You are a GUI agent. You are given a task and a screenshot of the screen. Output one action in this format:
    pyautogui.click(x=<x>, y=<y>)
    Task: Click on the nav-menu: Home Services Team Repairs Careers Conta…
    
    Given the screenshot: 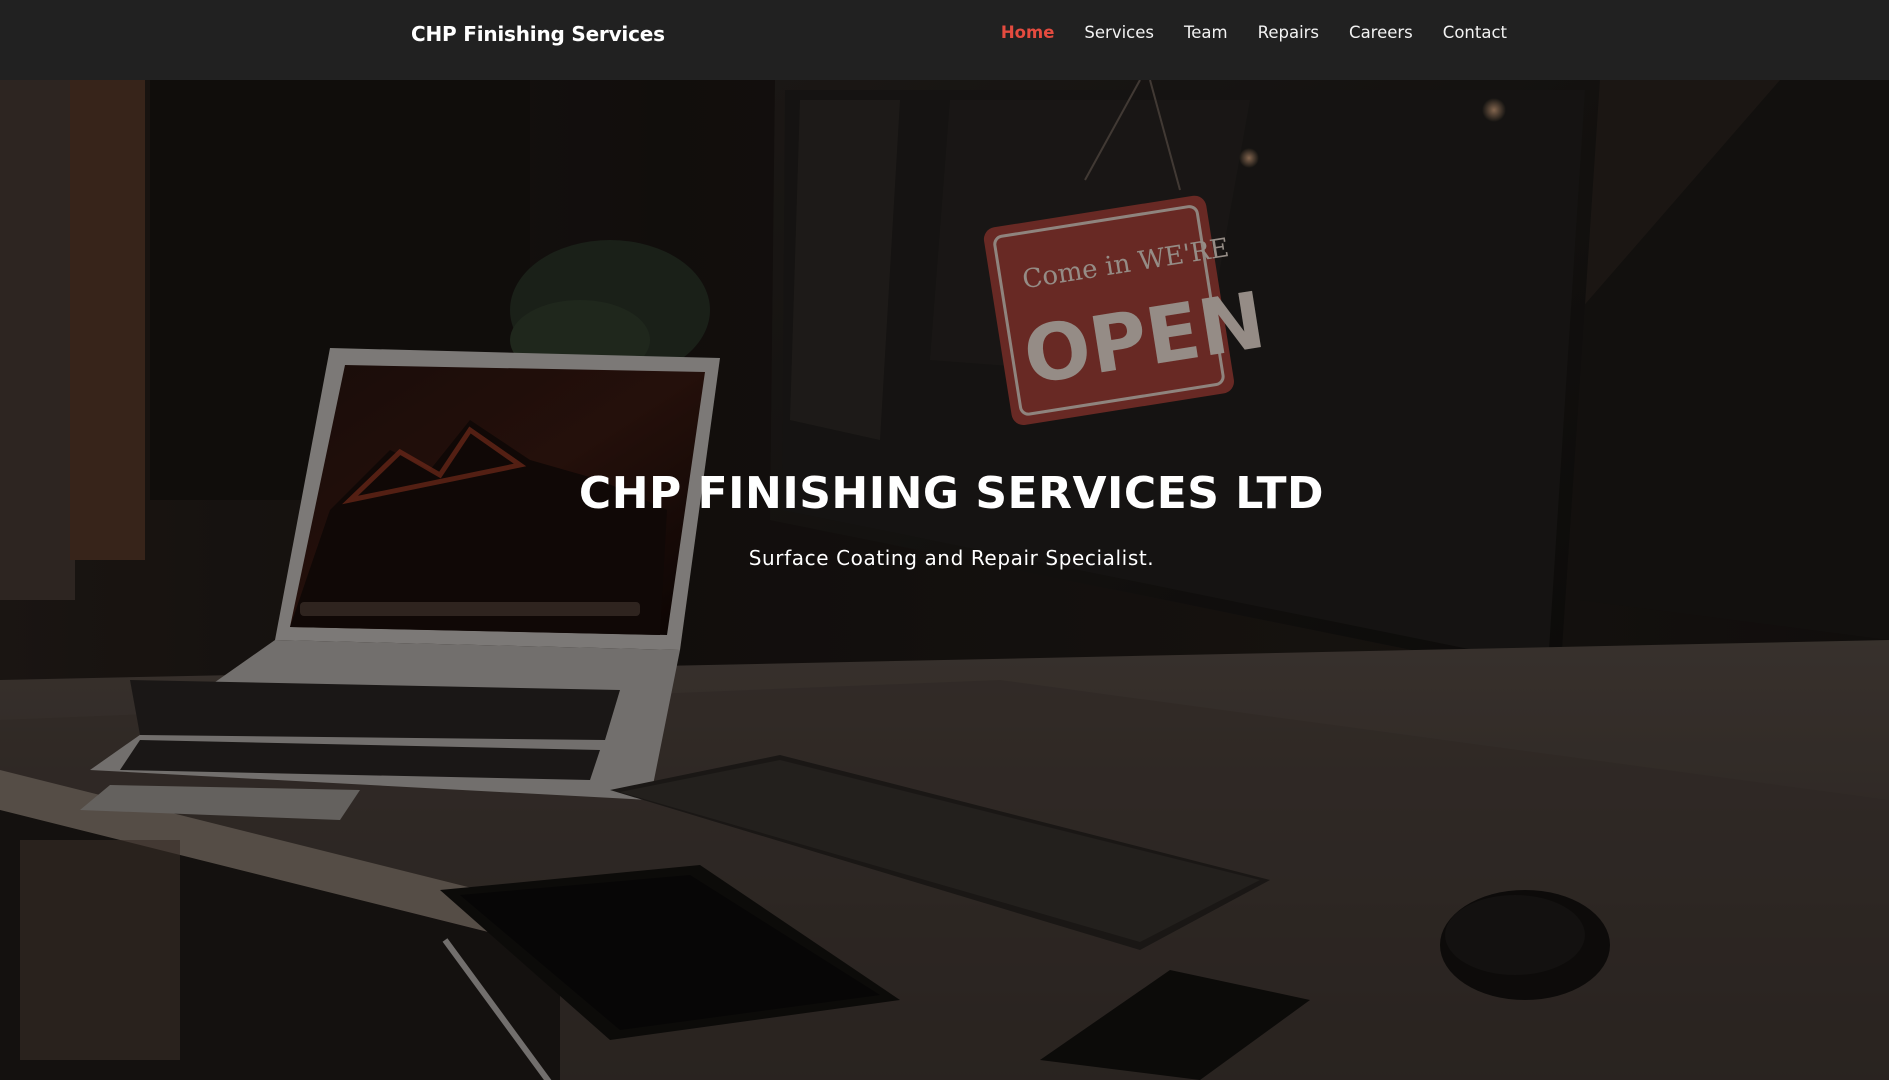 What is the action you would take?
    pyautogui.click(x=1239, y=33)
    